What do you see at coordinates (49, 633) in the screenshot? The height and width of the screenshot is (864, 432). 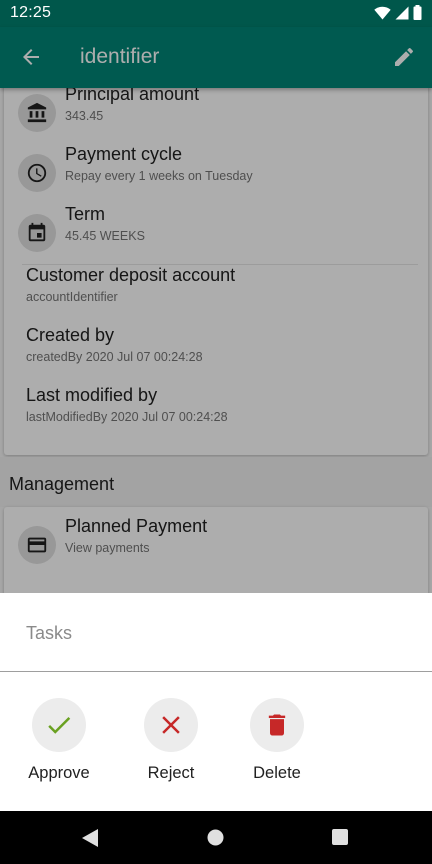 I see `sheet-title: Tasks` at bounding box center [49, 633].